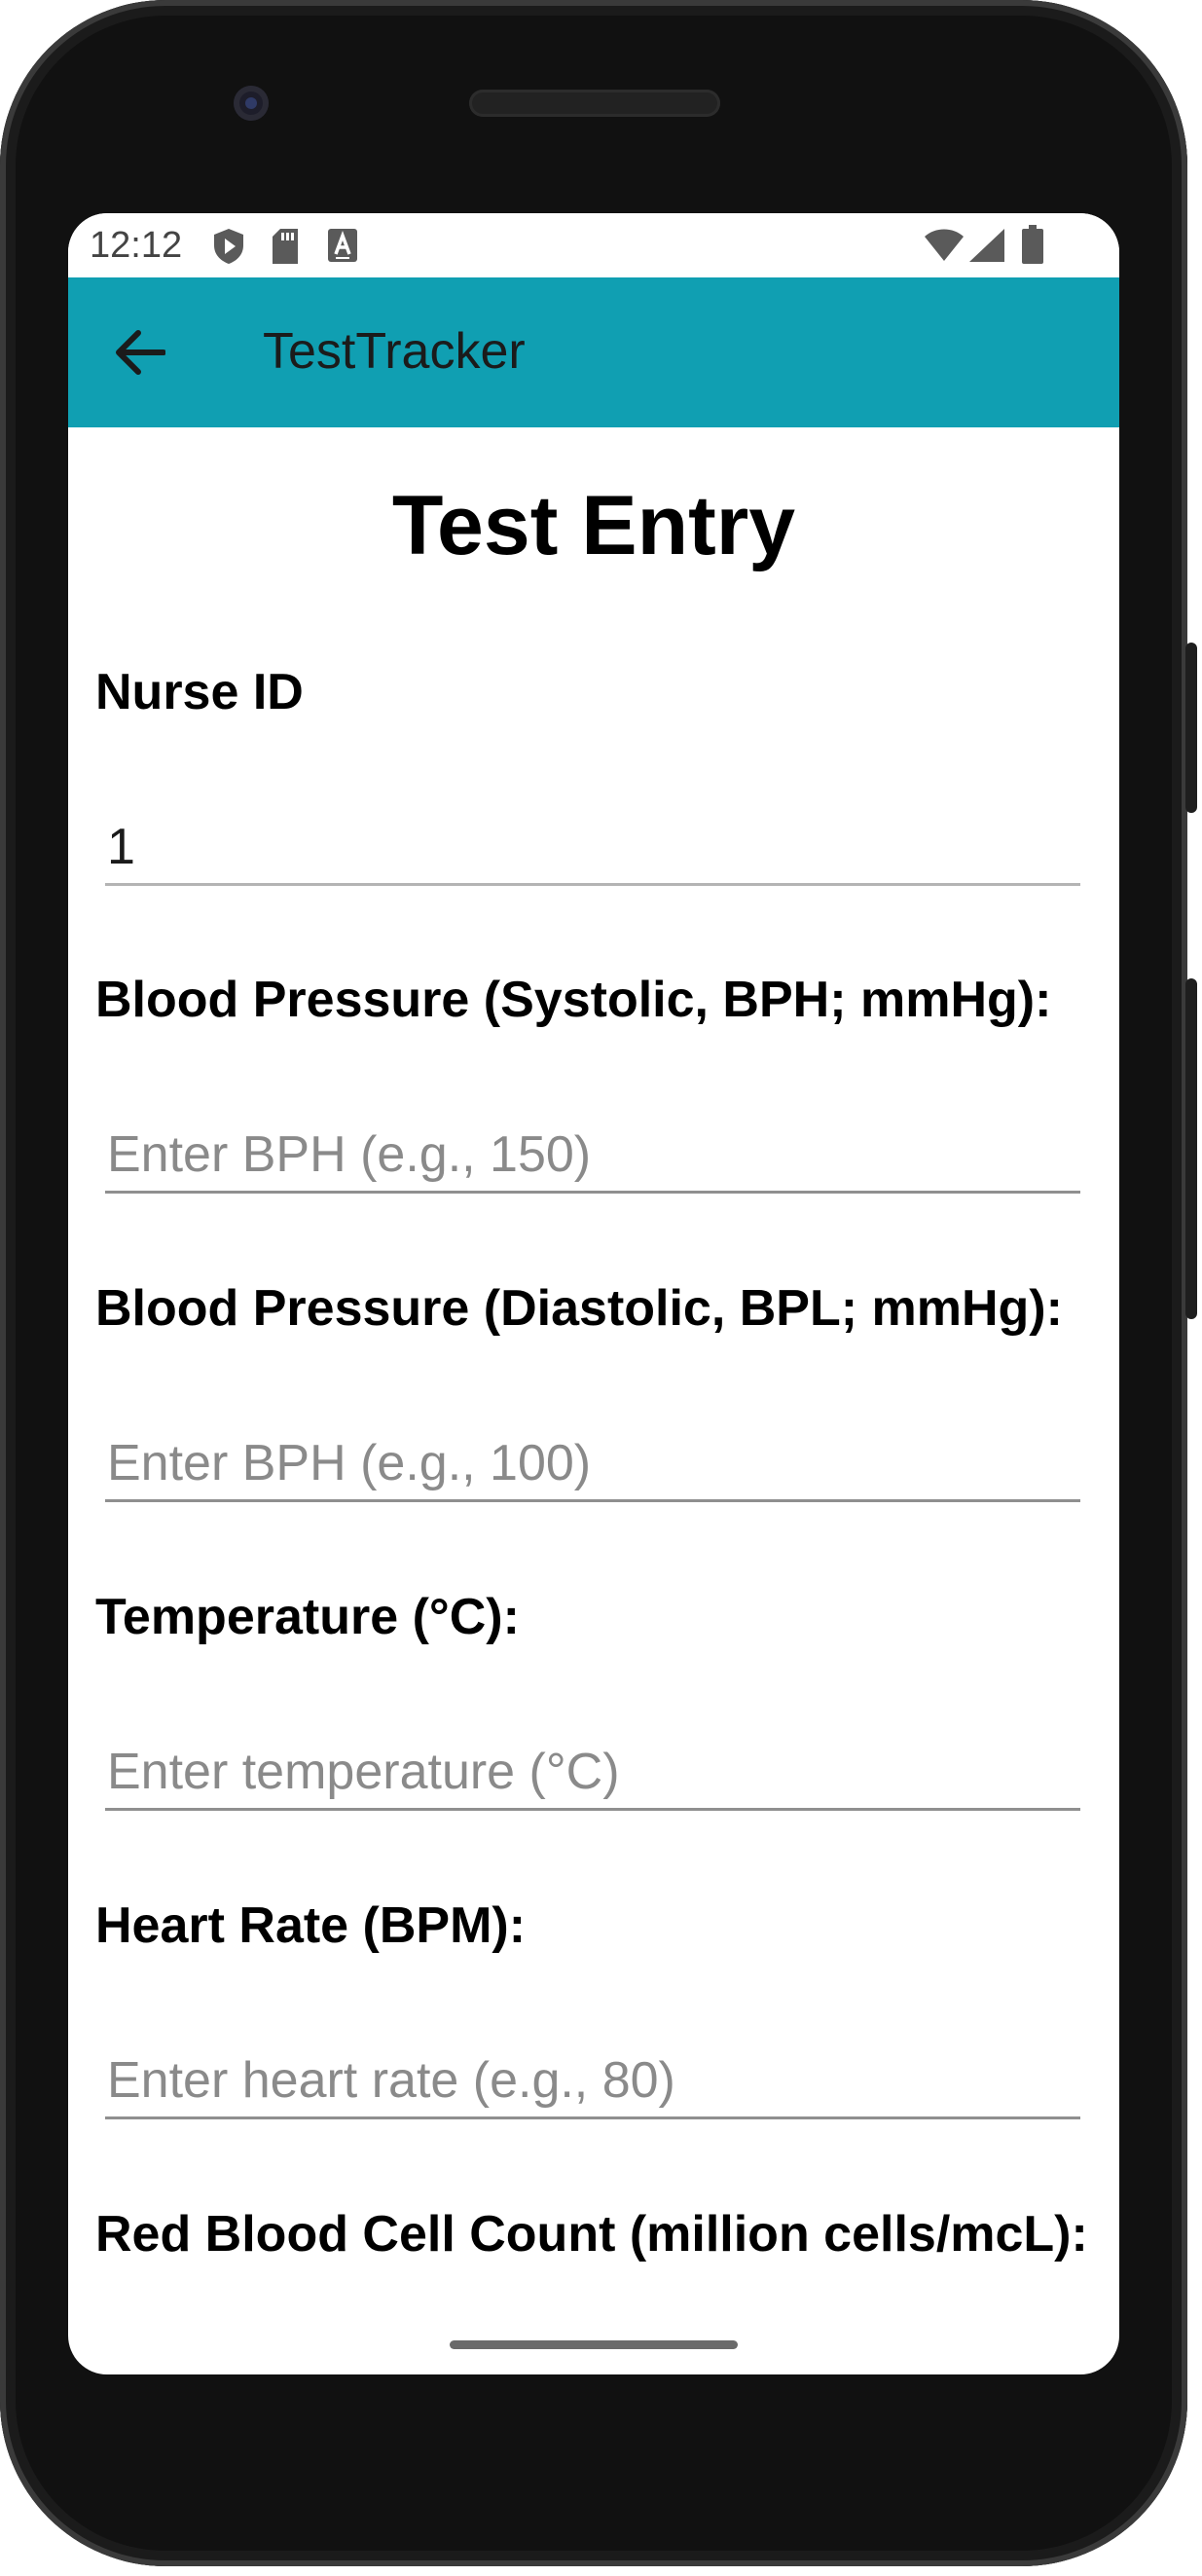  I want to click on diastolic-input, so click(592, 1464).